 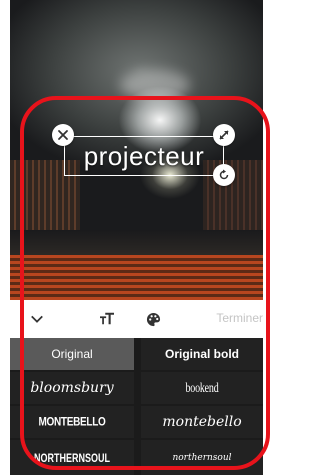 I want to click on photo-light, so click(x=155, y=85).